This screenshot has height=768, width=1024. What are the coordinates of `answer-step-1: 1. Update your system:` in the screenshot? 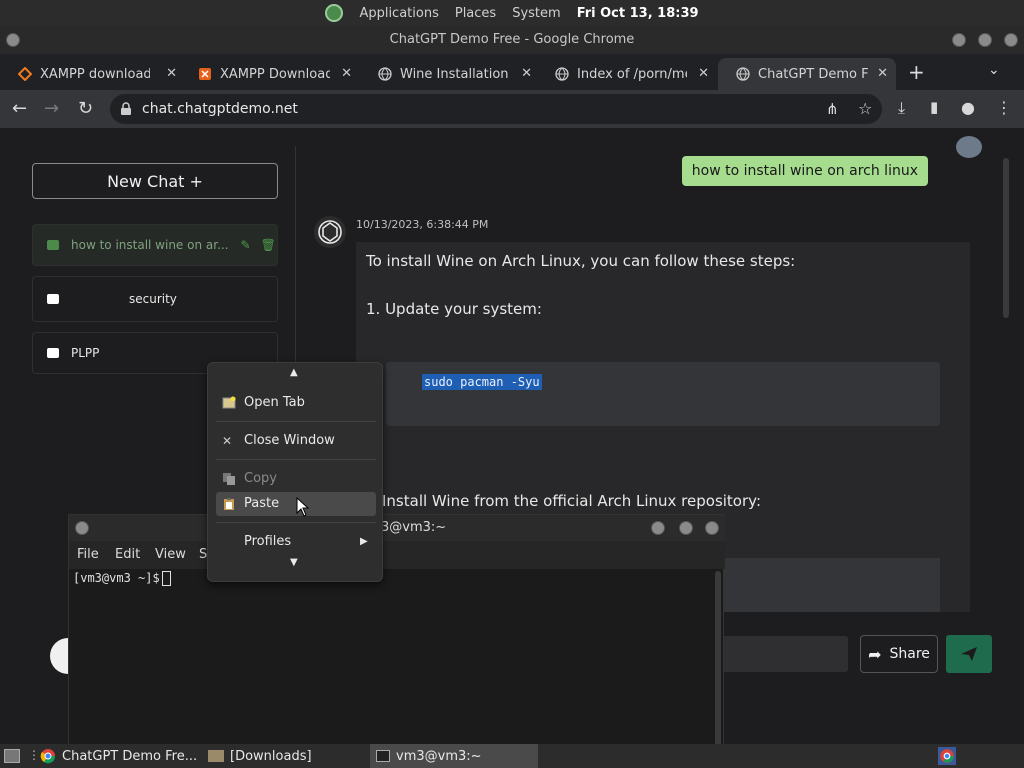 It's located at (454, 309).